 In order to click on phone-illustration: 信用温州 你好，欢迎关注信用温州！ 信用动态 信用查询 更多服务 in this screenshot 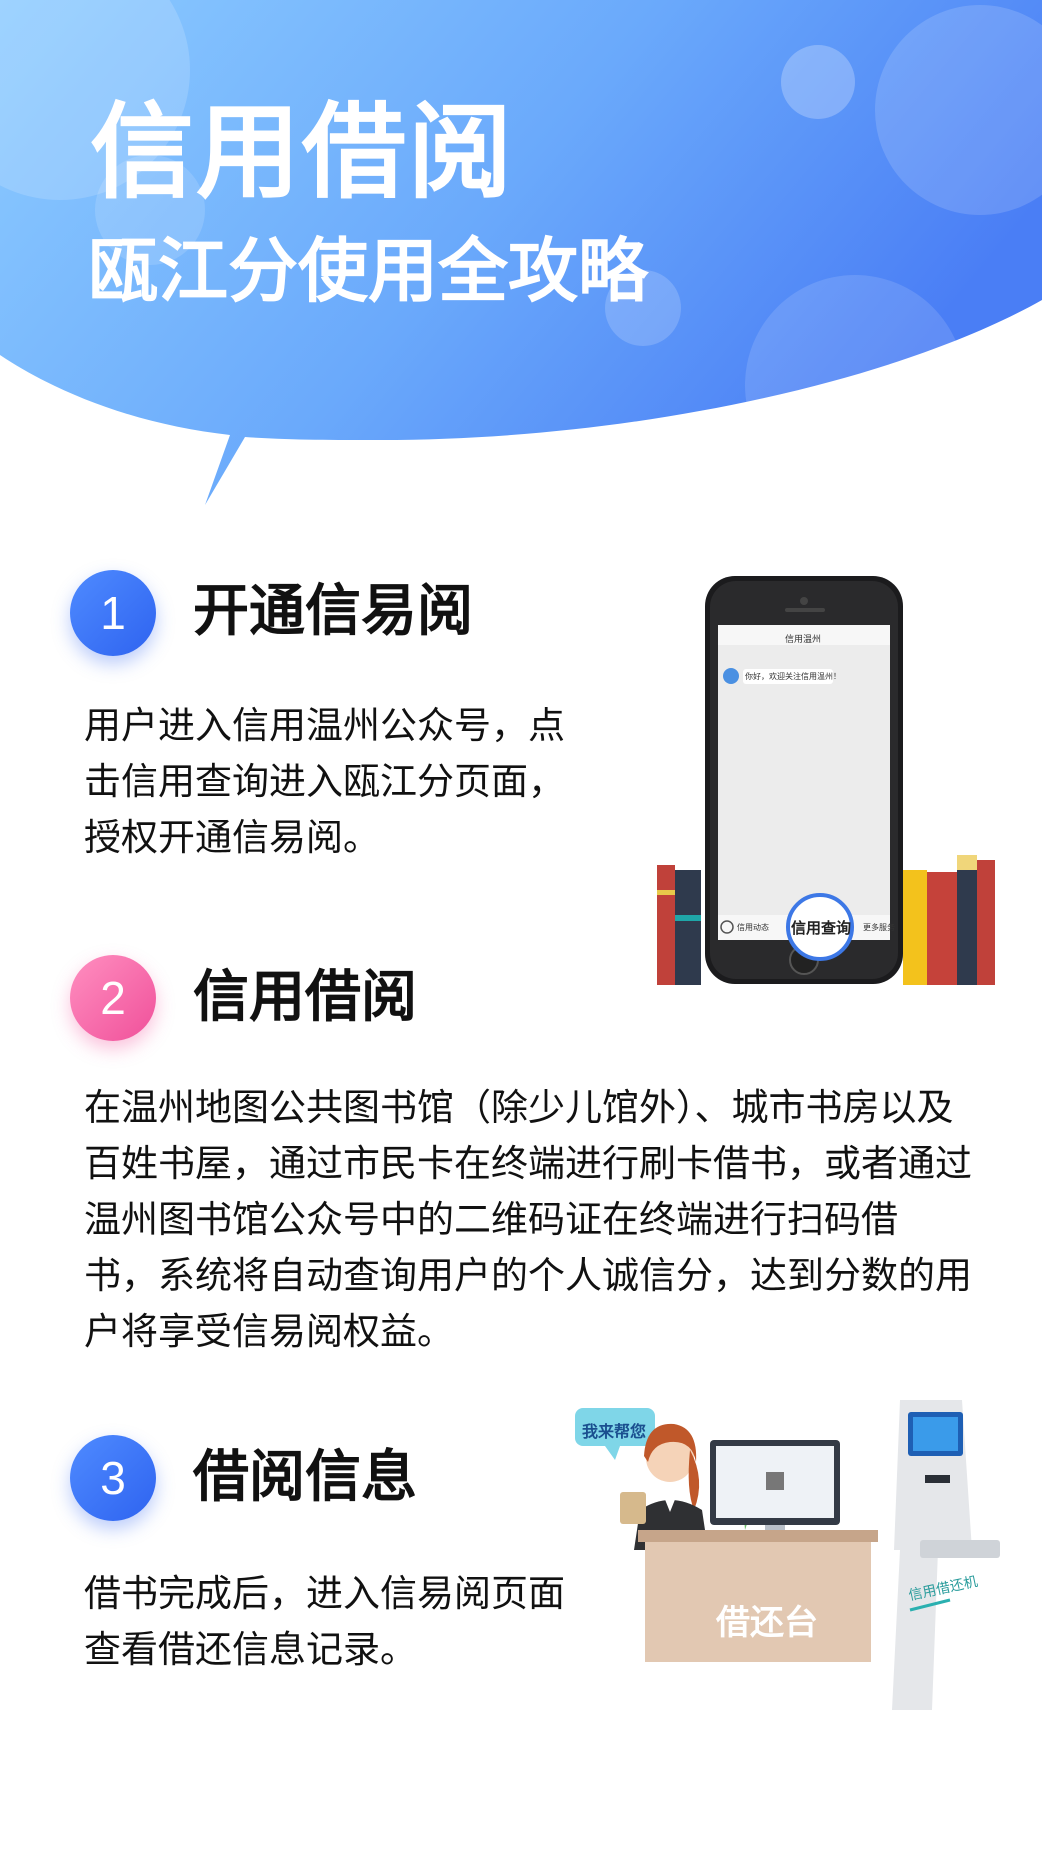, I will do `click(825, 780)`.